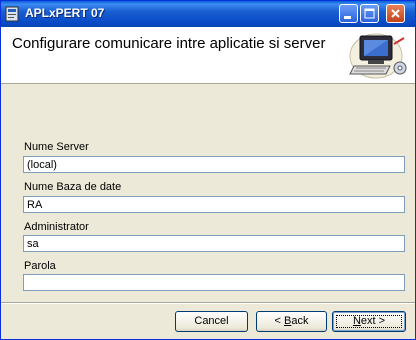 The height and width of the screenshot is (340, 416). Describe the element at coordinates (279, 321) in the screenshot. I see `back-button-prefix: <` at that location.